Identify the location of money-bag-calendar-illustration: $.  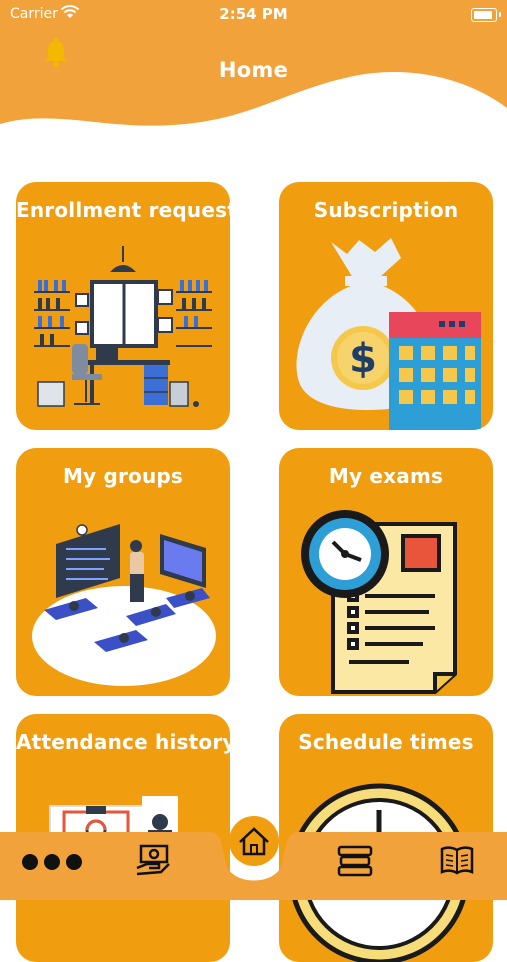
(388, 334).